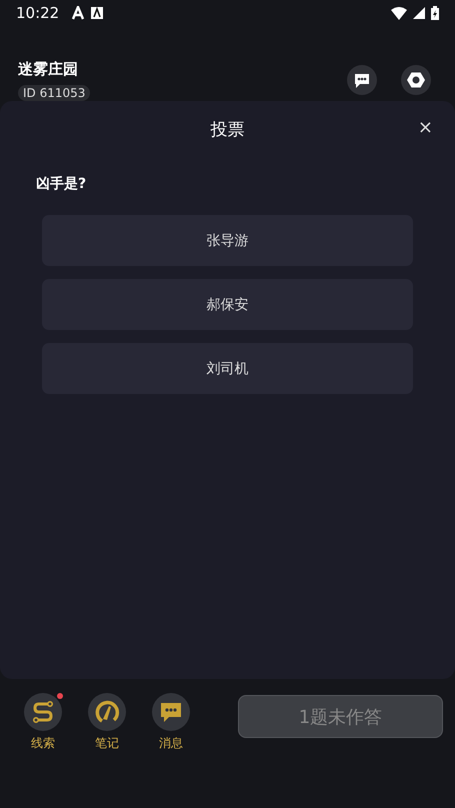 The width and height of the screenshot is (455, 808). What do you see at coordinates (43, 743) in the screenshot?
I see `nav-label: 线索` at bounding box center [43, 743].